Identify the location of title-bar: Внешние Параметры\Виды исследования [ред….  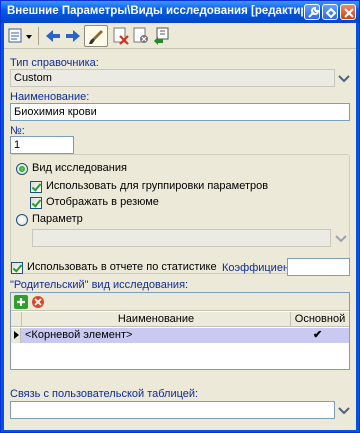
(180, 12).